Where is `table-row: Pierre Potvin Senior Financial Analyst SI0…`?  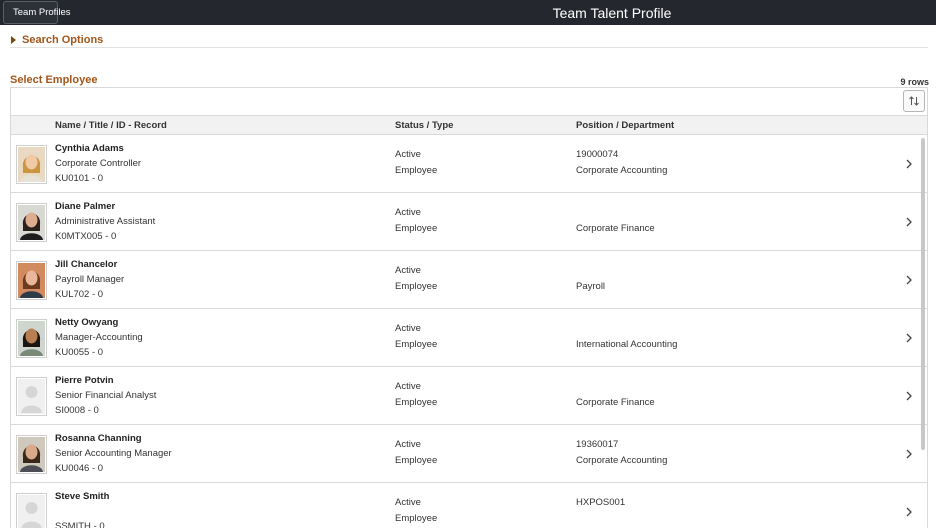 table-row: Pierre Potvin Senior Financial Analyst SI0… is located at coordinates (469, 396).